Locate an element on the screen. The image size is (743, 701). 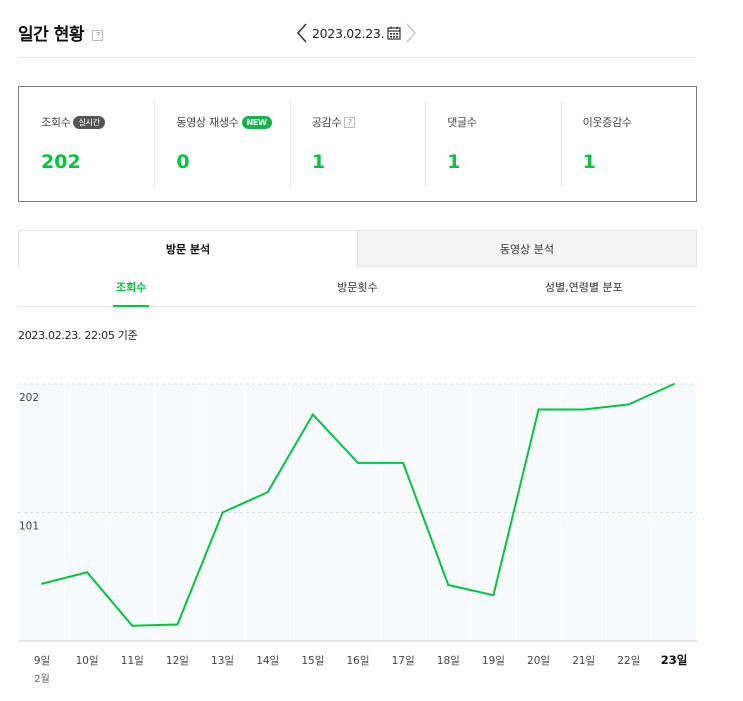
stat-comments: 댓글수 1 is located at coordinates (492, 144).